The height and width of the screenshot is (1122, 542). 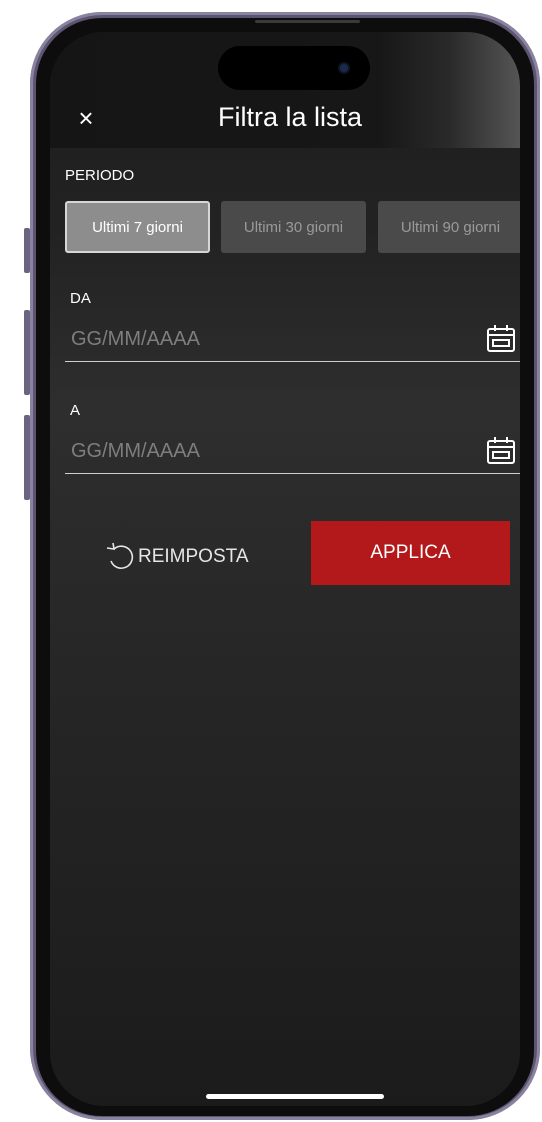 What do you see at coordinates (449, 227) in the screenshot?
I see `period-90-days-button: Ultimi 90 giorni` at bounding box center [449, 227].